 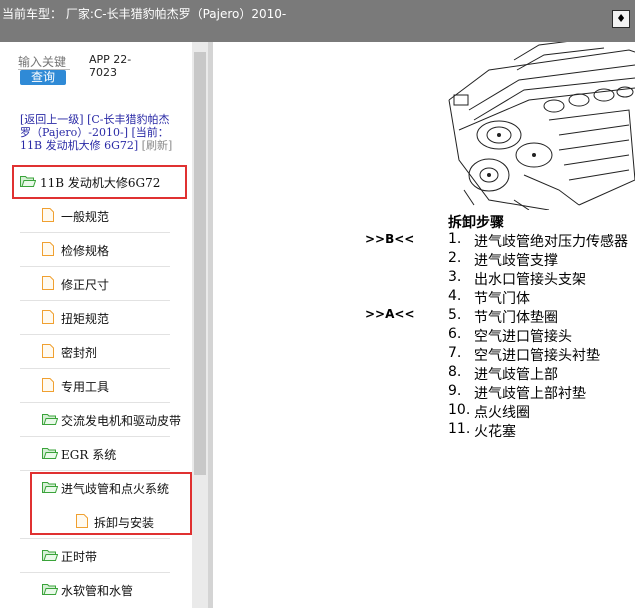 I want to click on tree-item-correction-size: 修正尺寸, so click(x=115, y=283).